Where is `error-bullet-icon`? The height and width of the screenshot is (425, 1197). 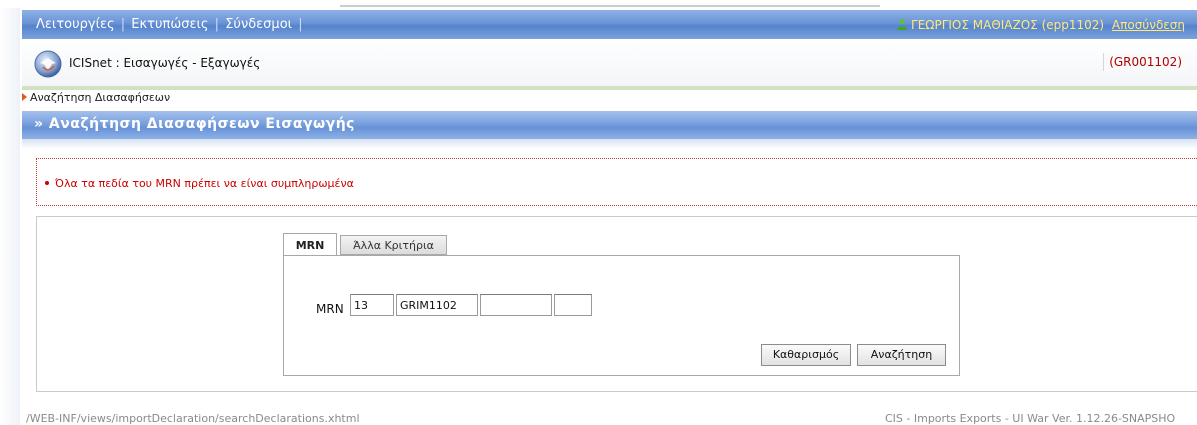
error-bullet-icon is located at coordinates (47, 183).